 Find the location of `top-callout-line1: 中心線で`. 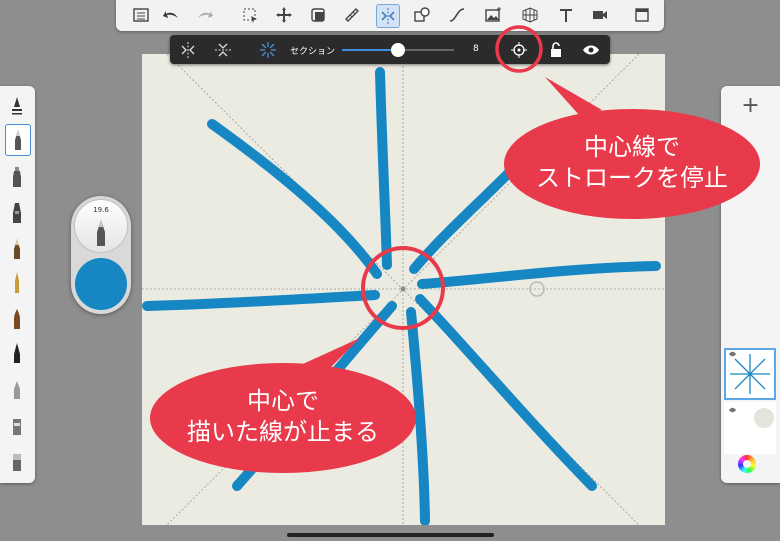

top-callout-line1: 中心線で is located at coordinates (632, 147).